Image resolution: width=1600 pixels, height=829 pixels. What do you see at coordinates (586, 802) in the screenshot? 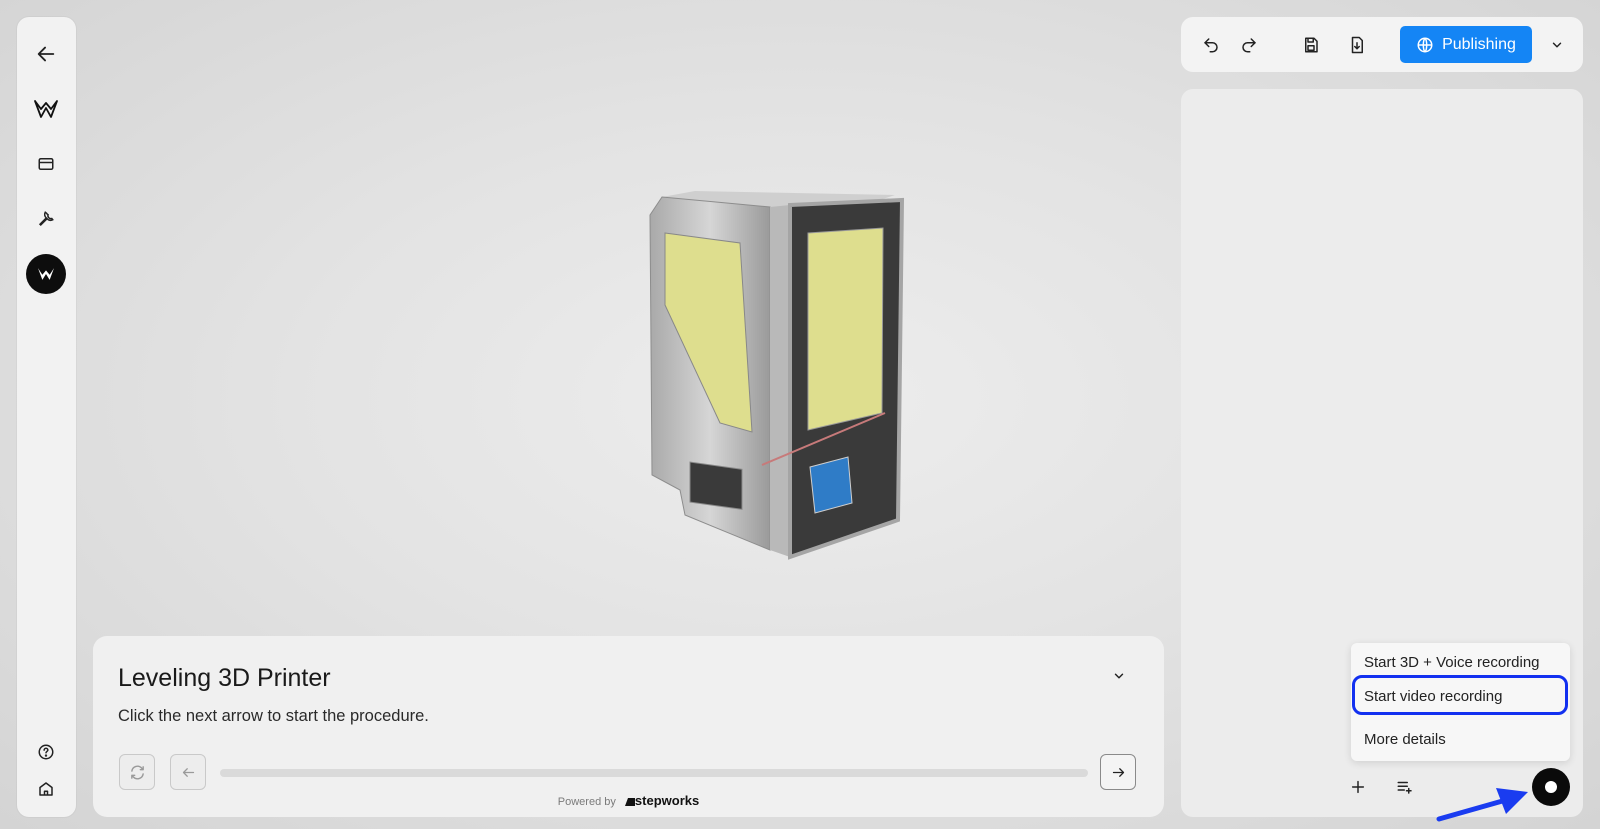
I see `powered-by-label: Powered by` at bounding box center [586, 802].